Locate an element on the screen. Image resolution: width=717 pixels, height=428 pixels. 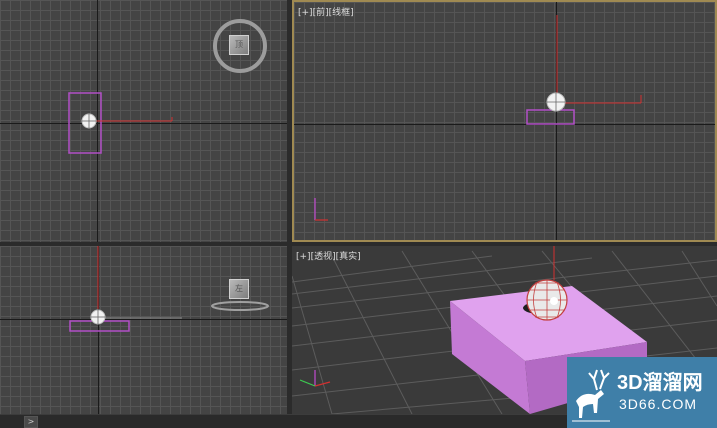
expand-arrow-button: > is located at coordinates (31, 422).